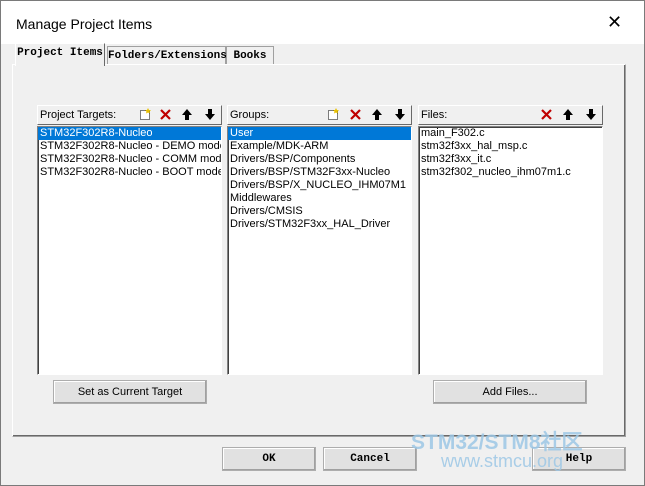  Describe the element at coordinates (322, 22) in the screenshot. I see `title-bar: Manage Project Items ✕` at that location.